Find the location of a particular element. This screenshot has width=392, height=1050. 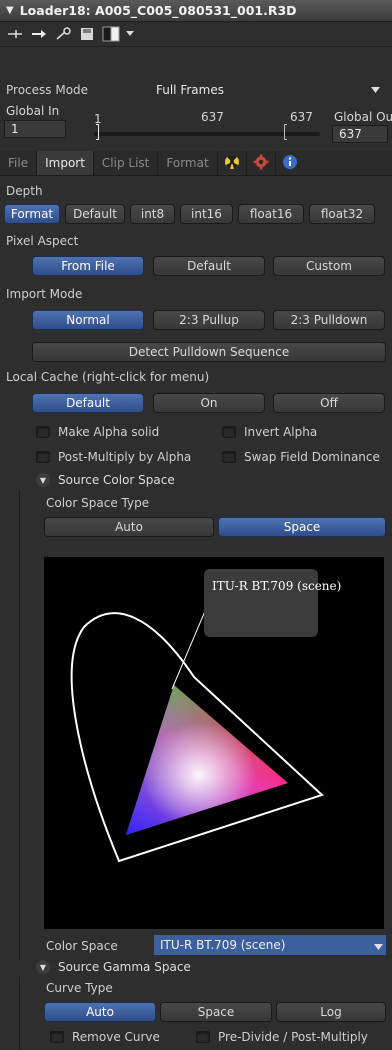

process-mode-select: Full Frames is located at coordinates (268, 90).